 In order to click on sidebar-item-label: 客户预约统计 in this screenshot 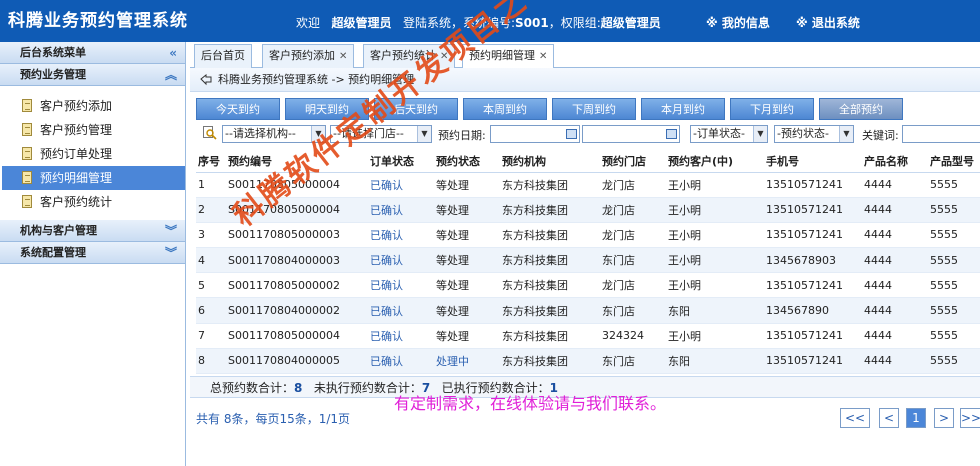, I will do `click(76, 202)`.